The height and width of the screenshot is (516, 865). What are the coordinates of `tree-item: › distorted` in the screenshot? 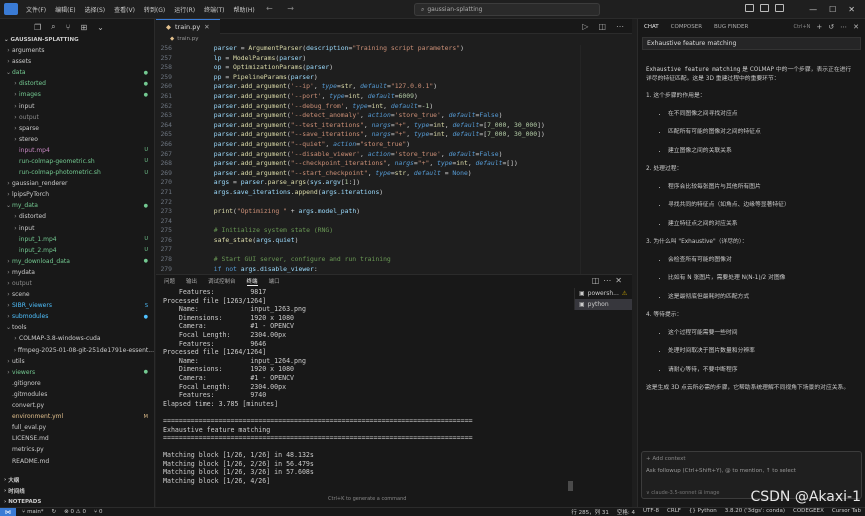 It's located at (77, 216).